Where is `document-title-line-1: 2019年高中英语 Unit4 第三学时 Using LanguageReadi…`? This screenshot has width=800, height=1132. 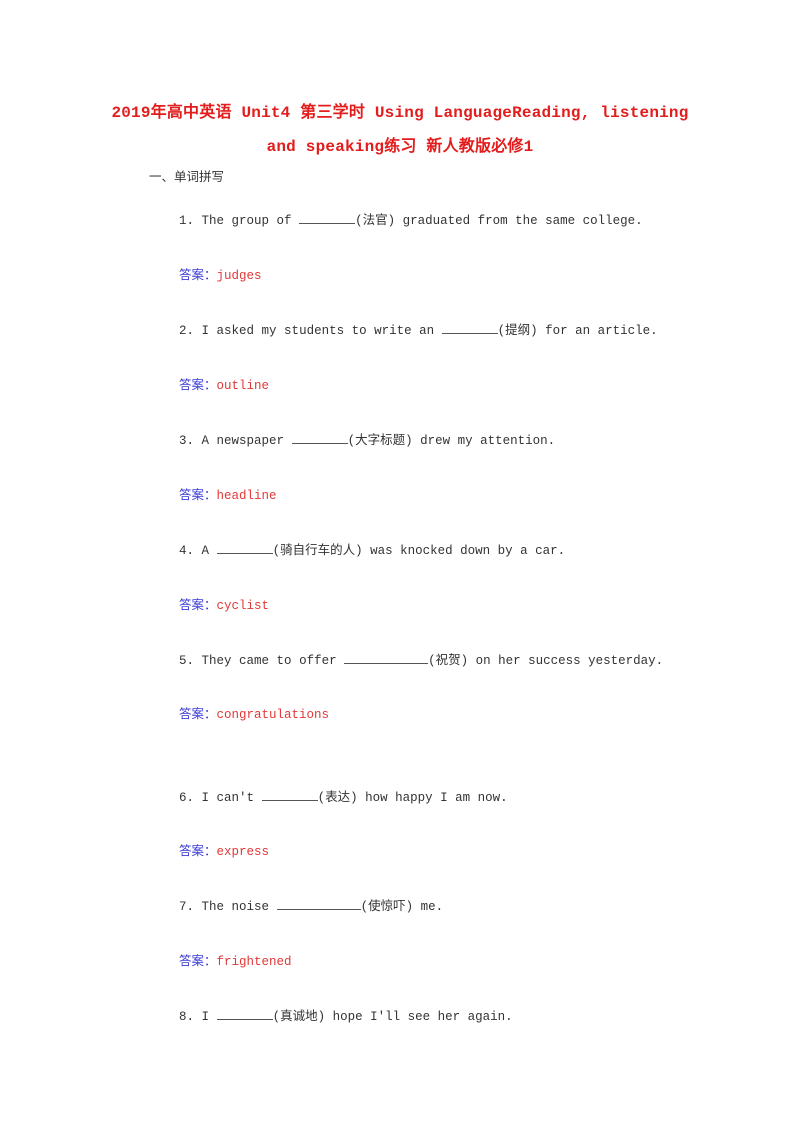 document-title-line-1: 2019年高中英语 Unit4 第三学时 Using LanguageReadi… is located at coordinates (400, 113).